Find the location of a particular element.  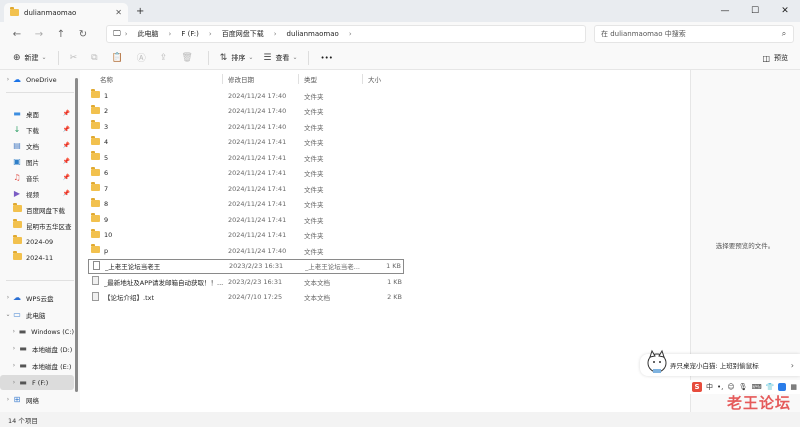

folder-row: 1 2024/11/24 17:40 文件夹 is located at coordinates (246, 95).